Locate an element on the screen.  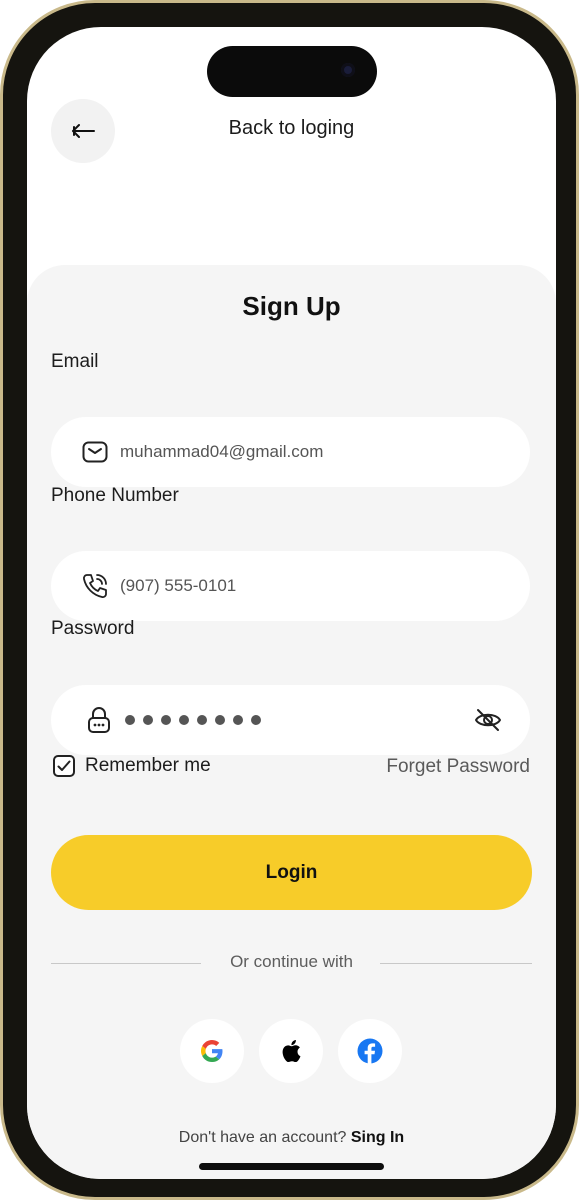
apple-button is located at coordinates (291, 1051).